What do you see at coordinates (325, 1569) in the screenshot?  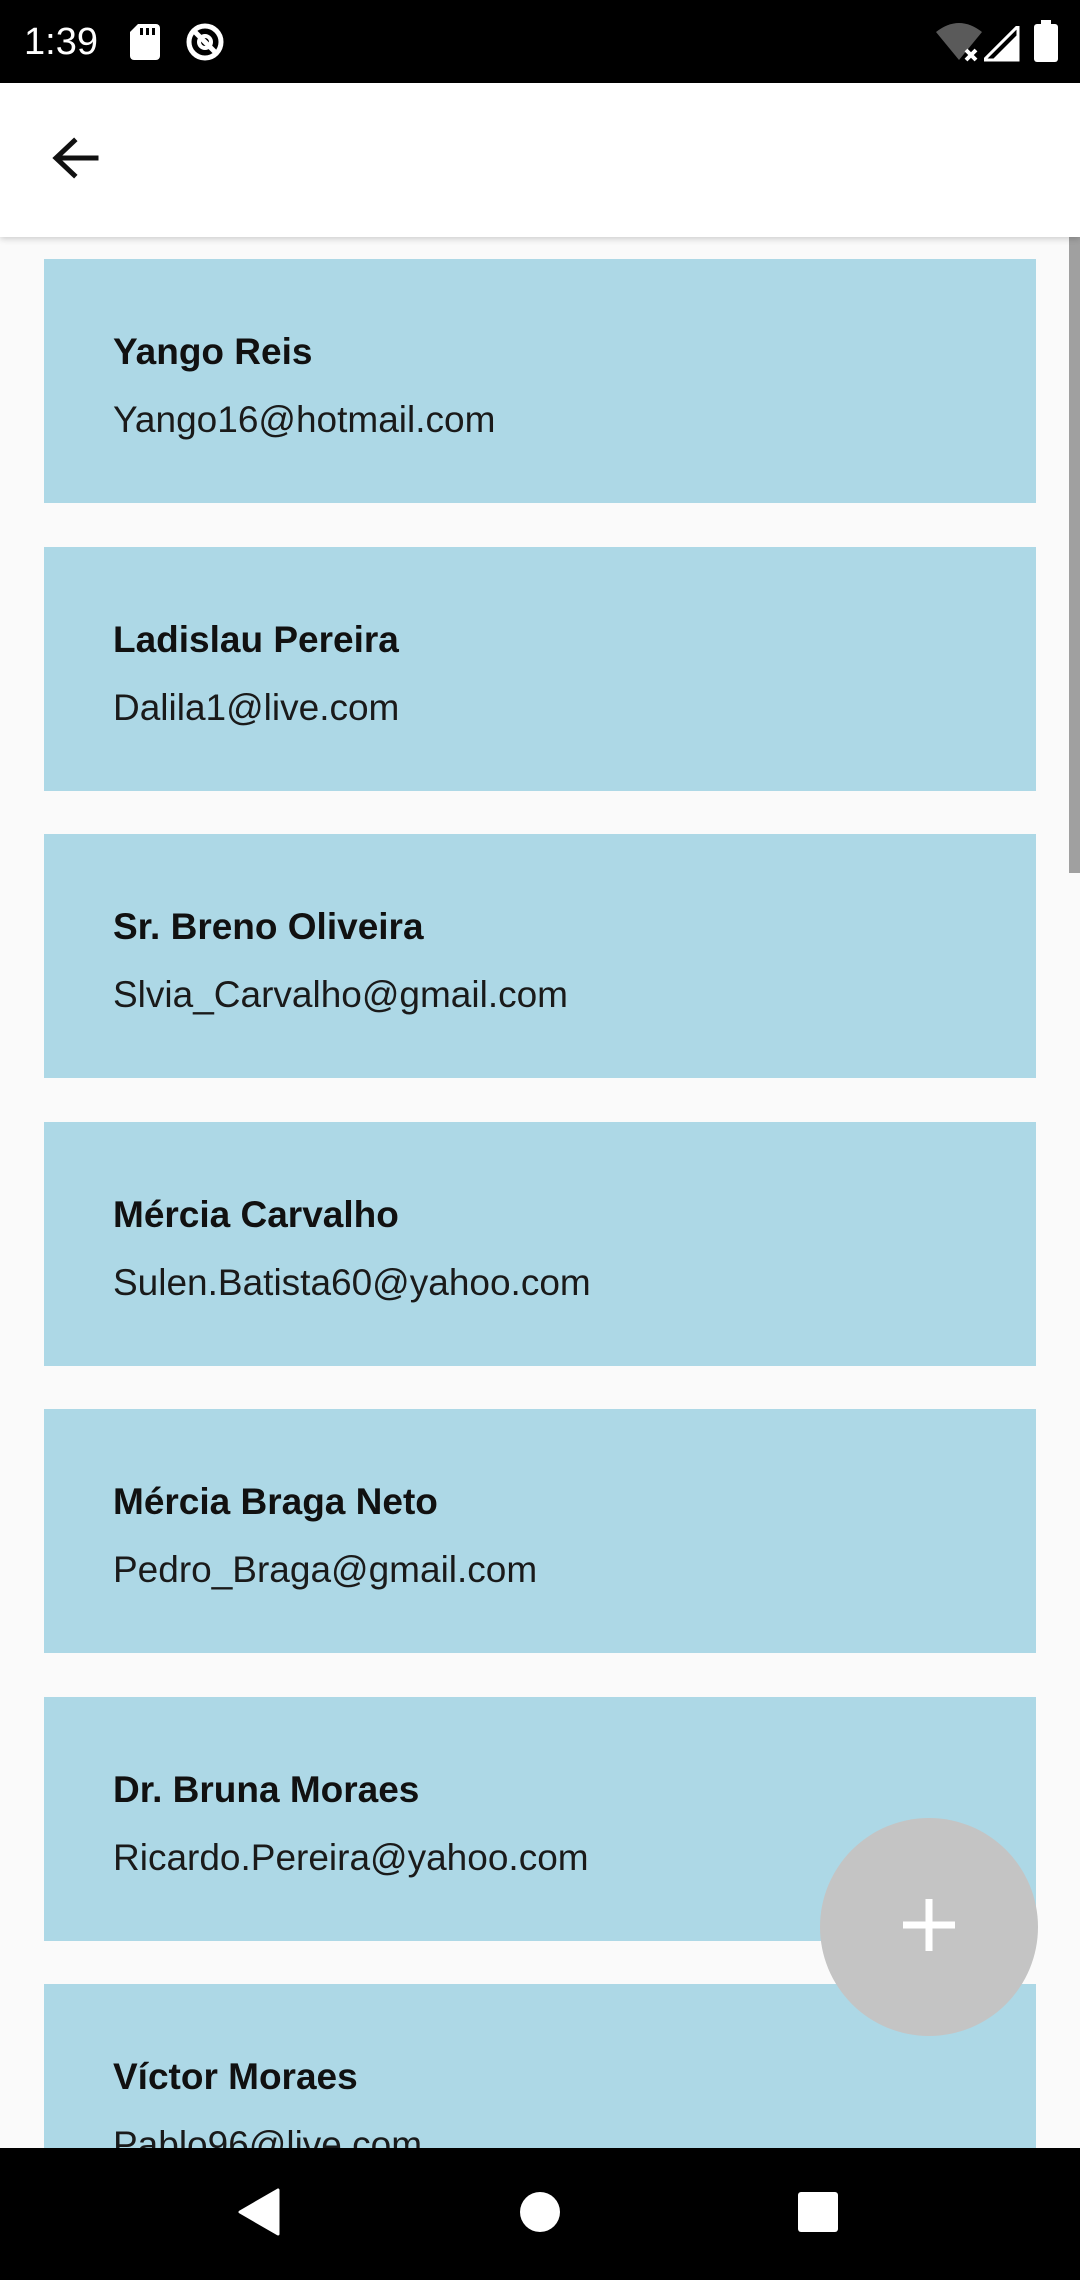 I see `contact-email: Pedro_Braga@gmail.com` at bounding box center [325, 1569].